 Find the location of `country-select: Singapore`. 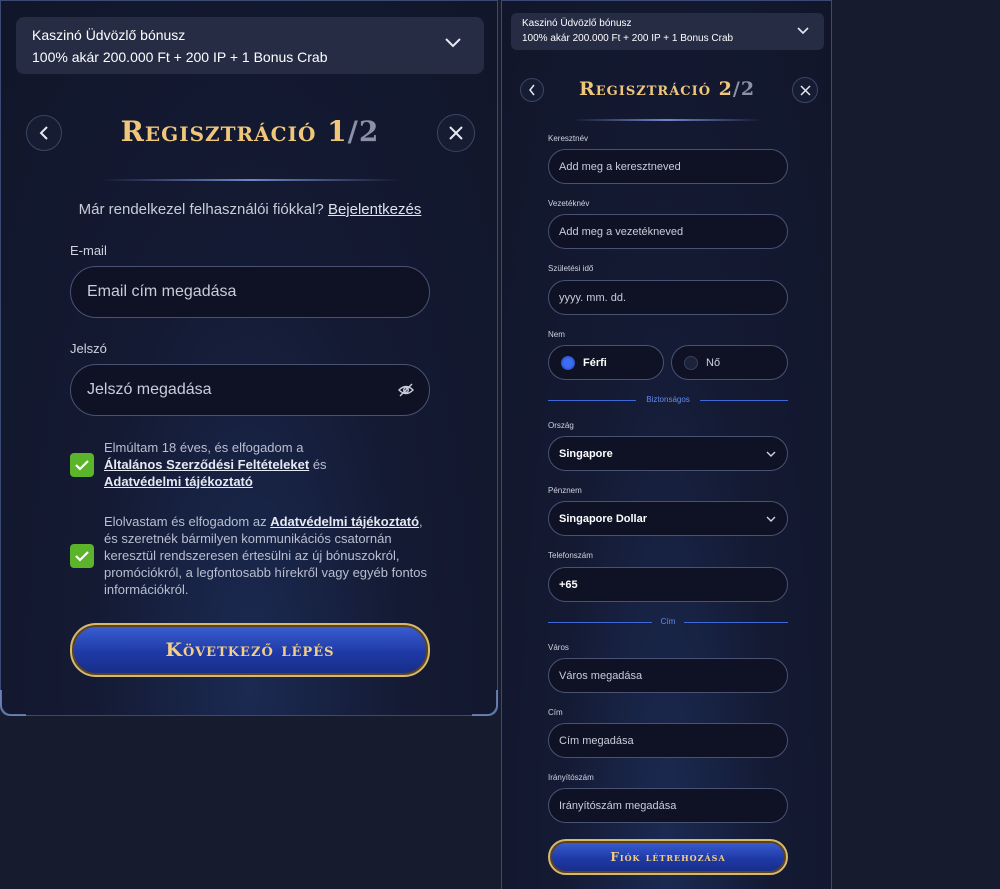

country-select: Singapore is located at coordinates (668, 453).